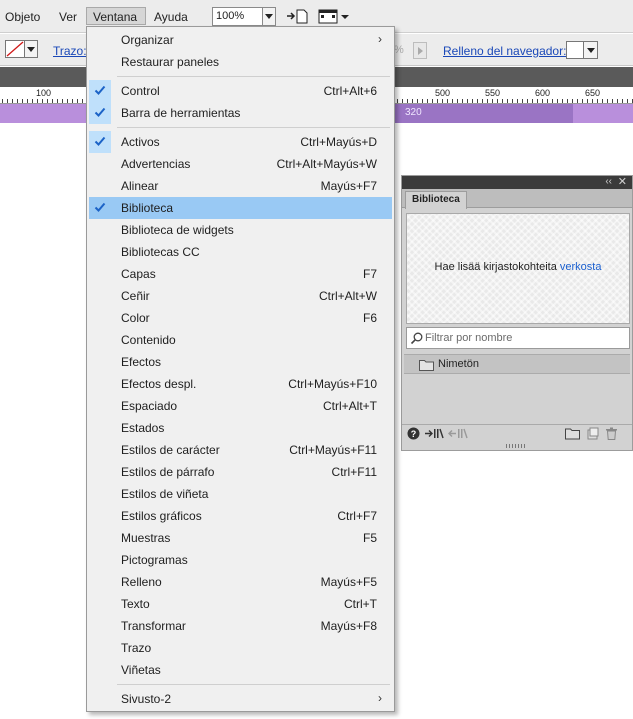  I want to click on menu-item-label: Transformar, so click(153, 626).